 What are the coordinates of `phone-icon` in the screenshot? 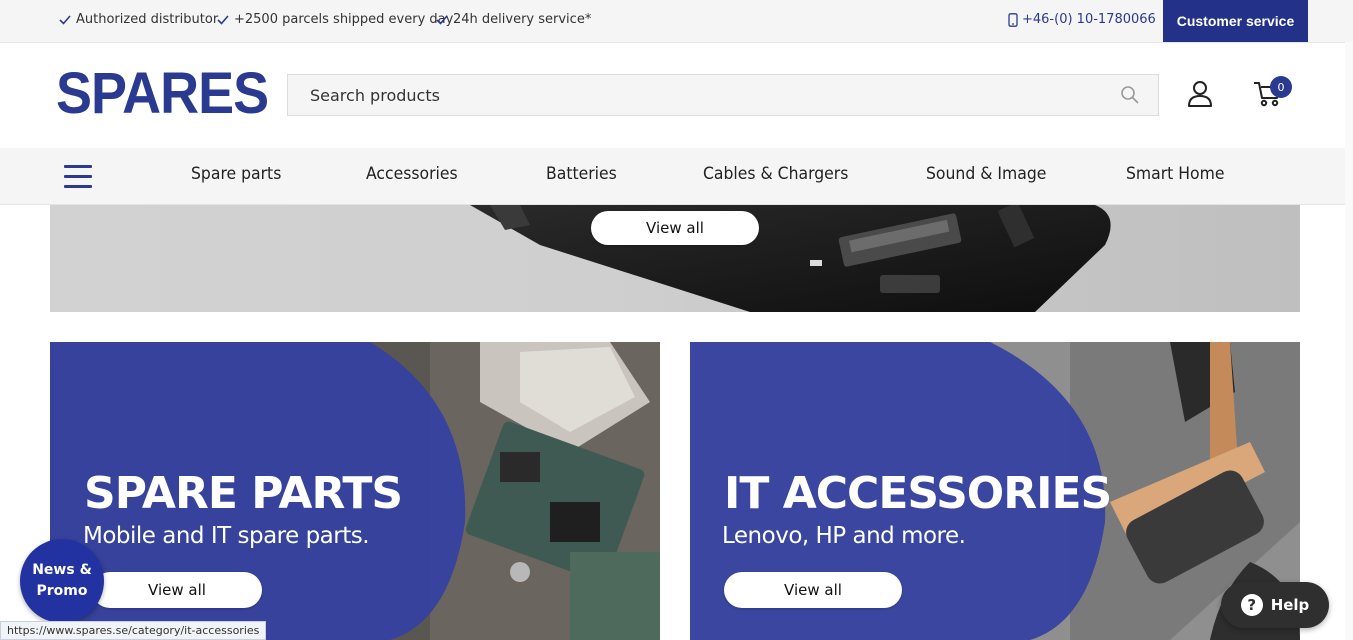 It's located at (1013, 19).